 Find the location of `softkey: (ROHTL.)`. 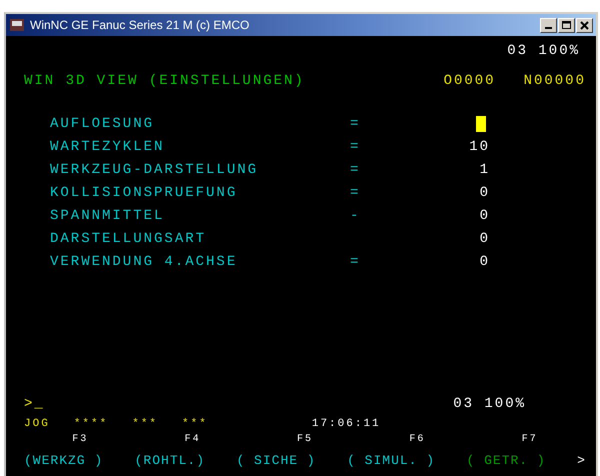

softkey: (ROHTL.) is located at coordinates (170, 460).